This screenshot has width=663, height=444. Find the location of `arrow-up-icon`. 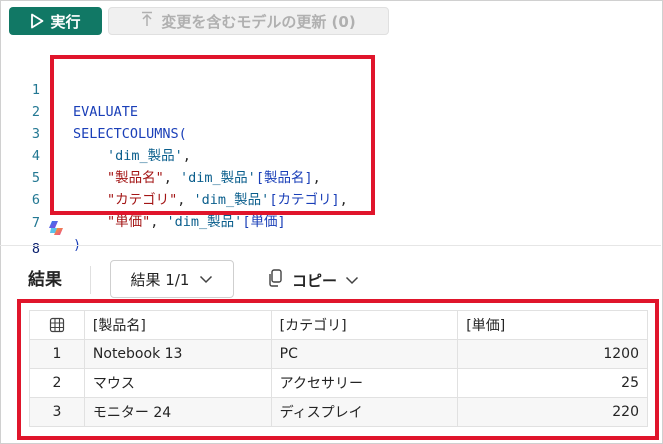

arrow-up-icon is located at coordinates (147, 21).